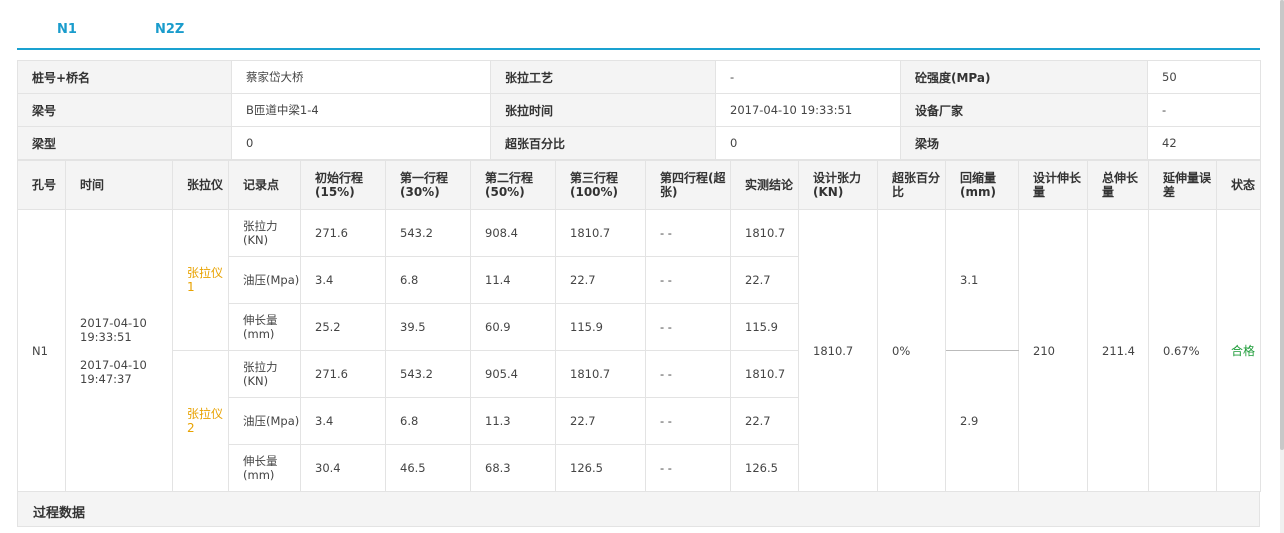 The height and width of the screenshot is (533, 1284). Describe the element at coordinates (911, 350) in the screenshot. I see `over-percent: 0%` at that location.